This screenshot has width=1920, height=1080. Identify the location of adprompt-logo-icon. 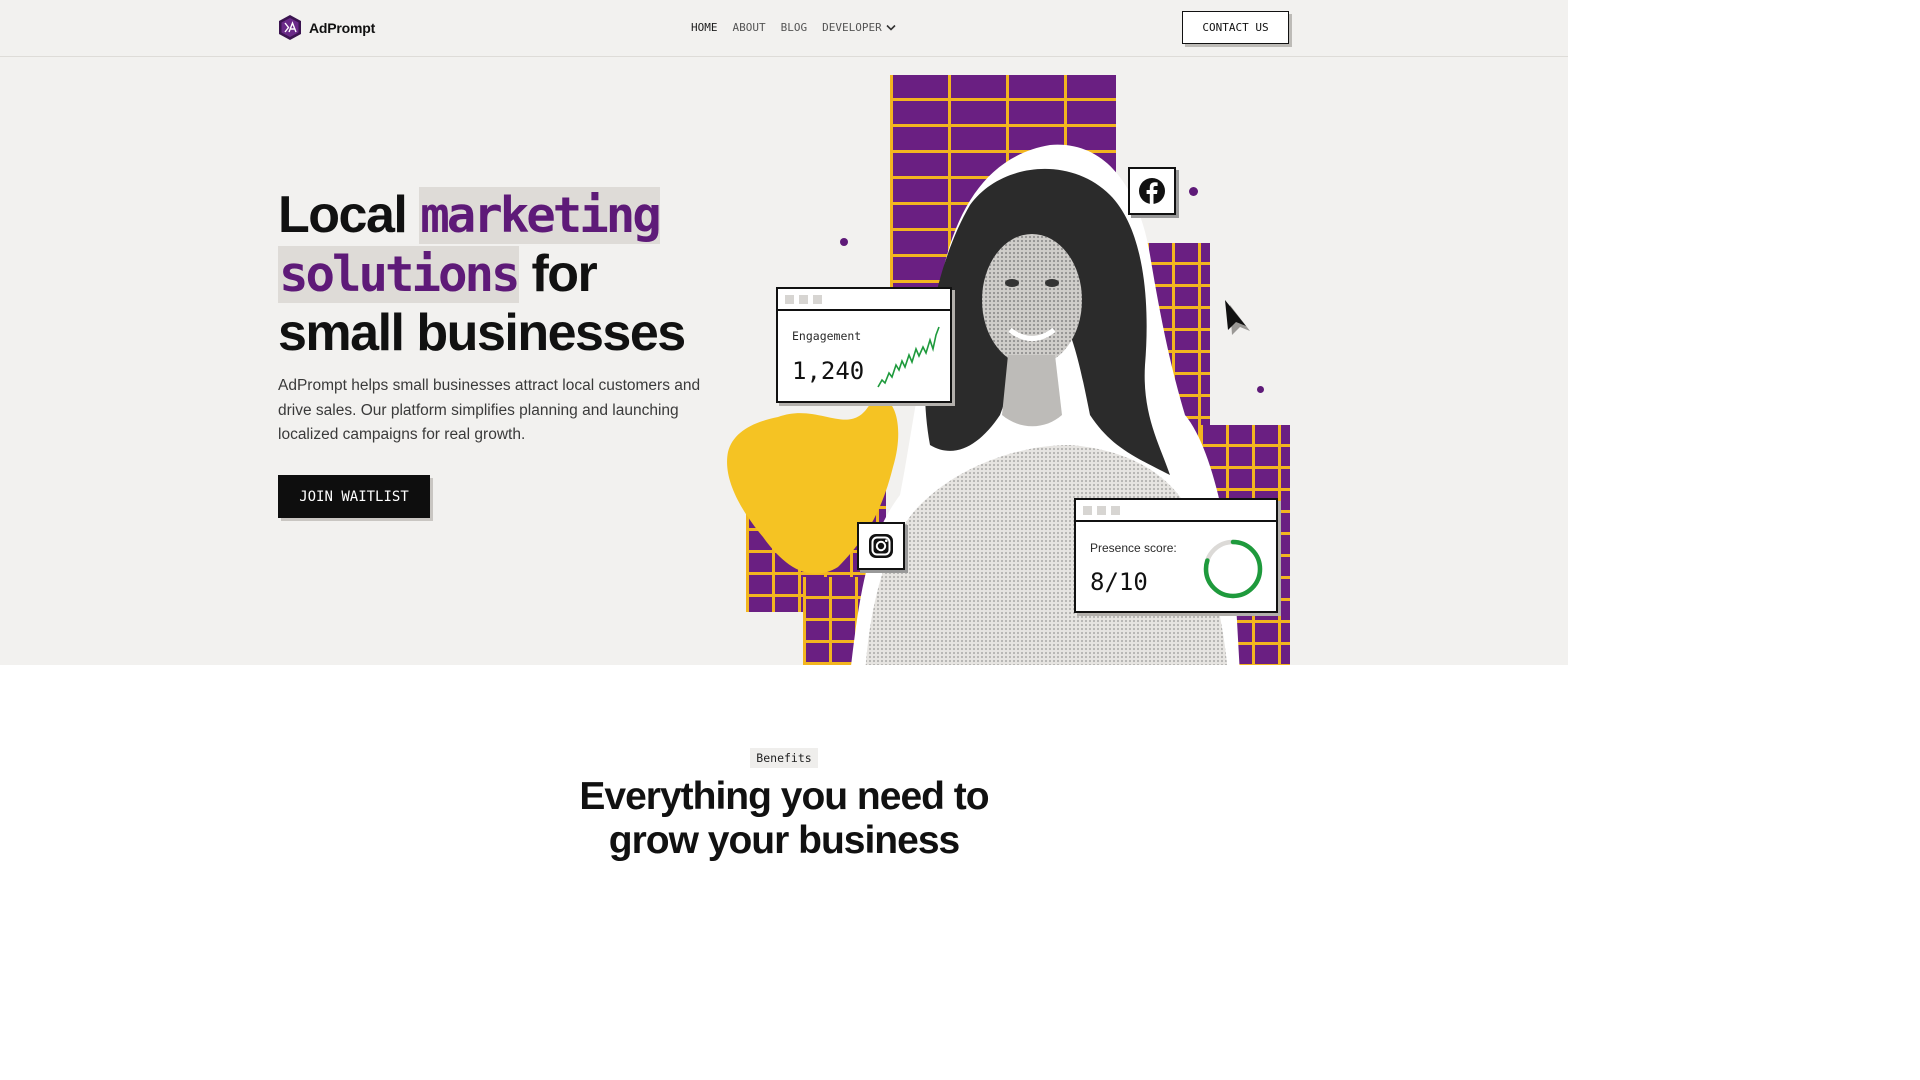
(290, 27).